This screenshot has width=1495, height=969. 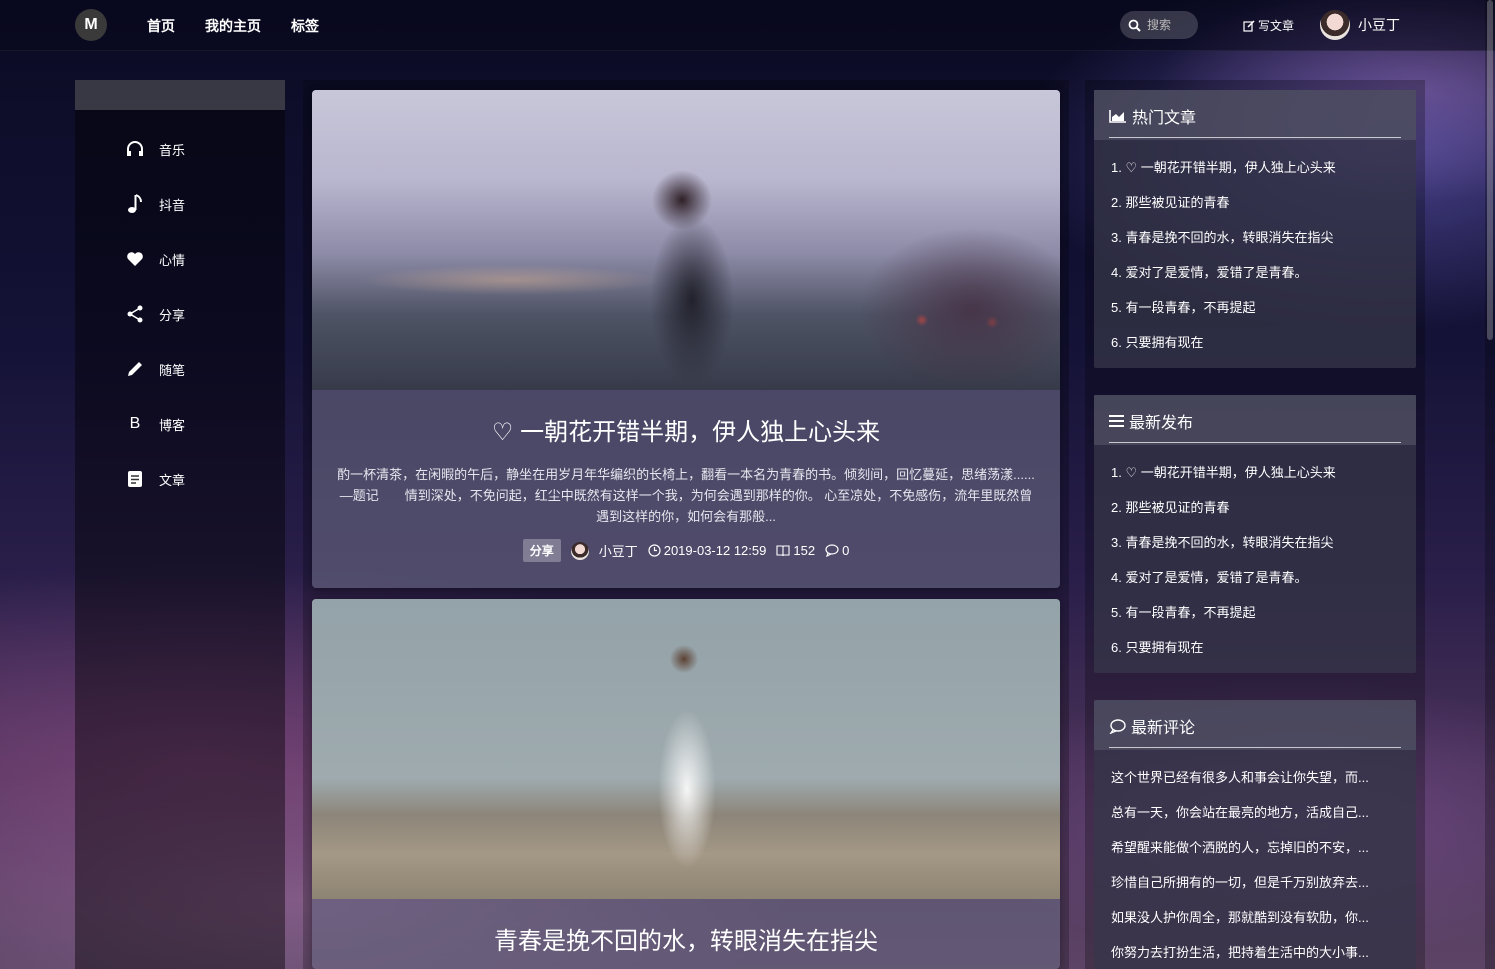 What do you see at coordinates (1263, 577) in the screenshot?
I see `latest-post-item: 4. 爱对了是爱情，爱错了是青春。` at bounding box center [1263, 577].